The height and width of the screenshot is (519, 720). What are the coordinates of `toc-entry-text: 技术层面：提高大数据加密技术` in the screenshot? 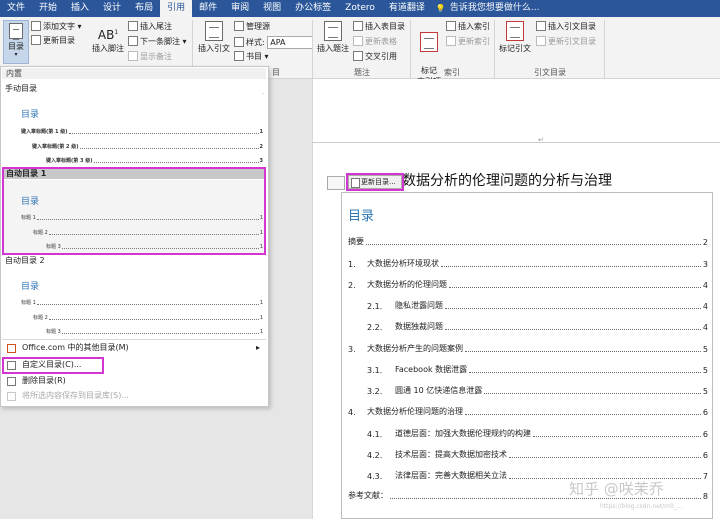 It's located at (451, 454).